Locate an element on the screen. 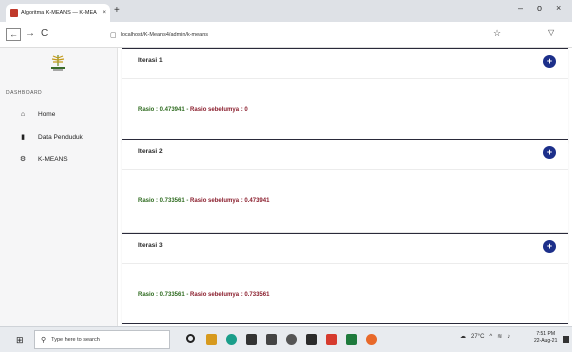 The width and height of the screenshot is (572, 352). card-title: Iterasi 2 is located at coordinates (150, 151).